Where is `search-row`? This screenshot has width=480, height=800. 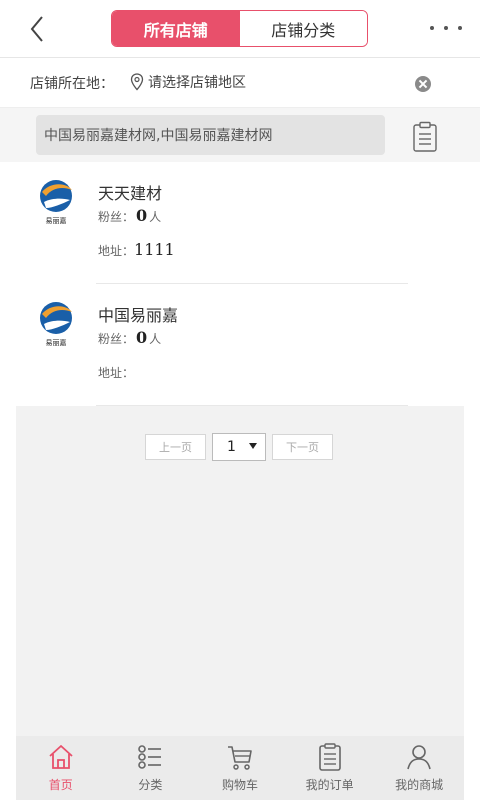 search-row is located at coordinates (240, 135).